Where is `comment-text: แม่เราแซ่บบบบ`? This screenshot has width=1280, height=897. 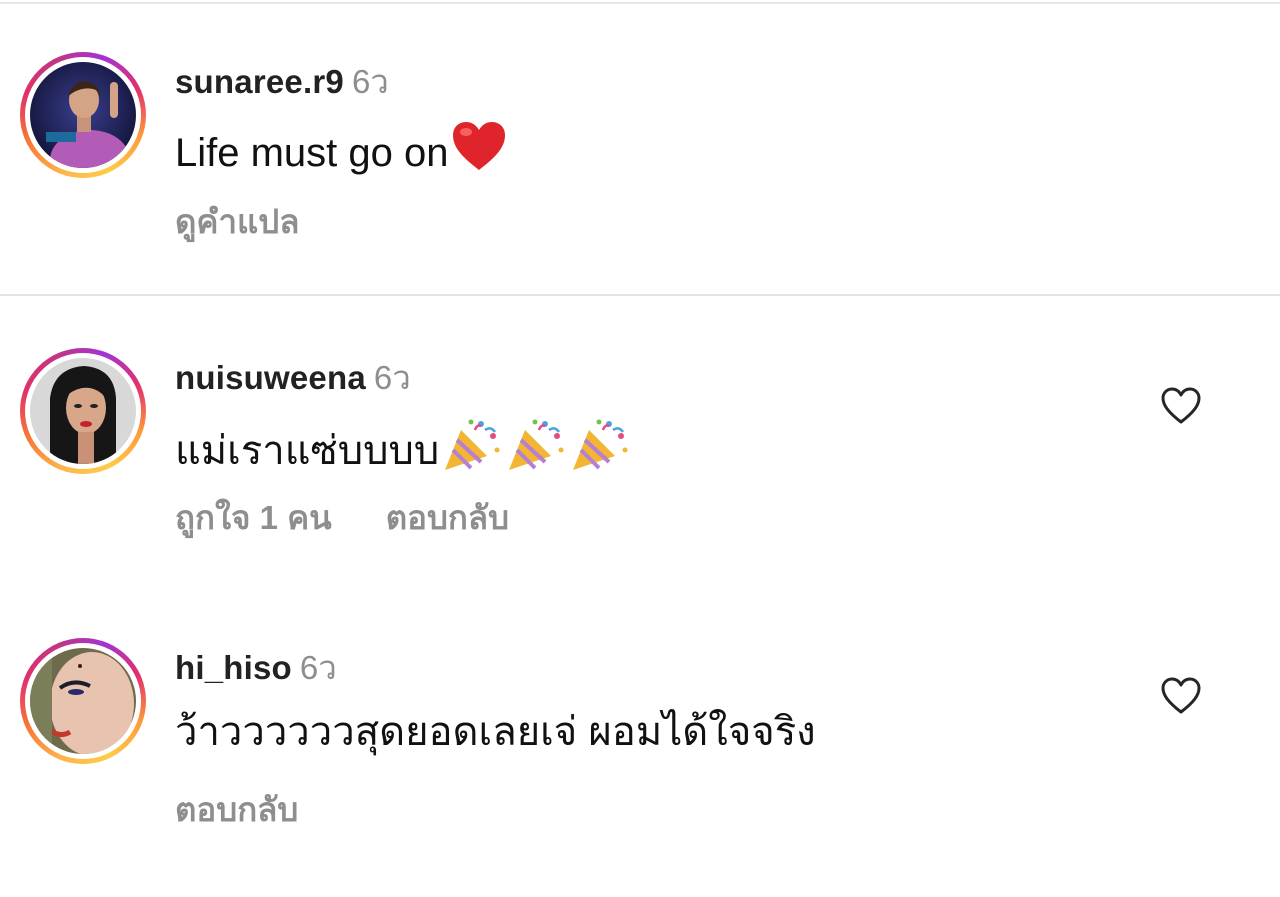
comment-text: แม่เราแซ่บบบบ is located at coordinates (403, 450).